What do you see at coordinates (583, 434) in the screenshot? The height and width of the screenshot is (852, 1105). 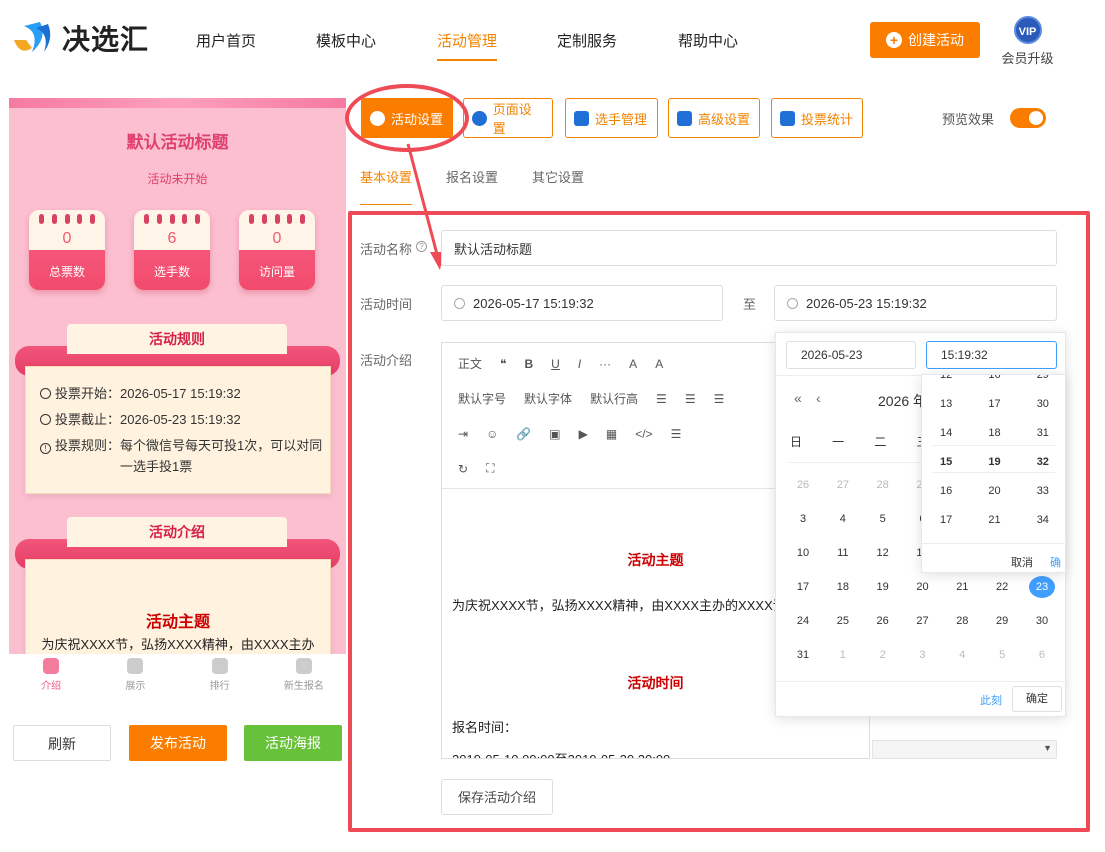 I see `video-icon: ▶` at bounding box center [583, 434].